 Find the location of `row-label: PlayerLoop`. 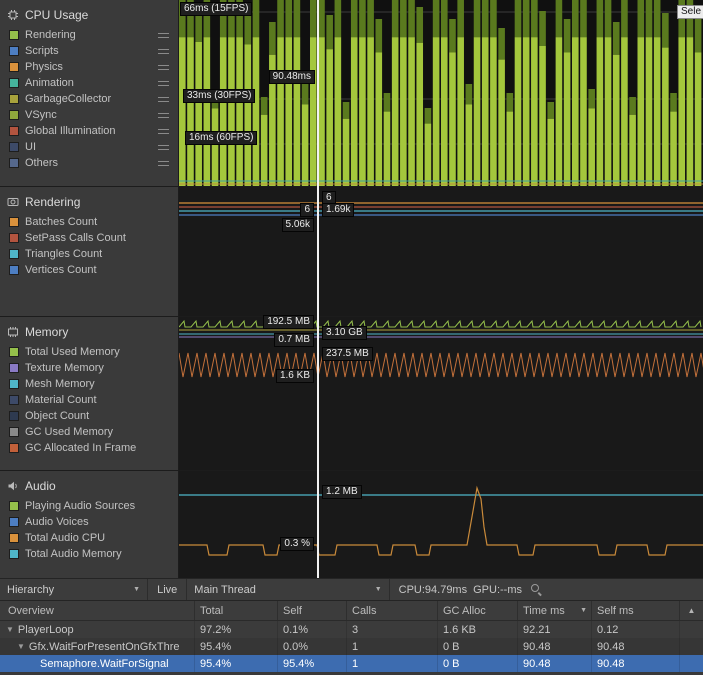

row-label: PlayerLoop is located at coordinates (45, 629).